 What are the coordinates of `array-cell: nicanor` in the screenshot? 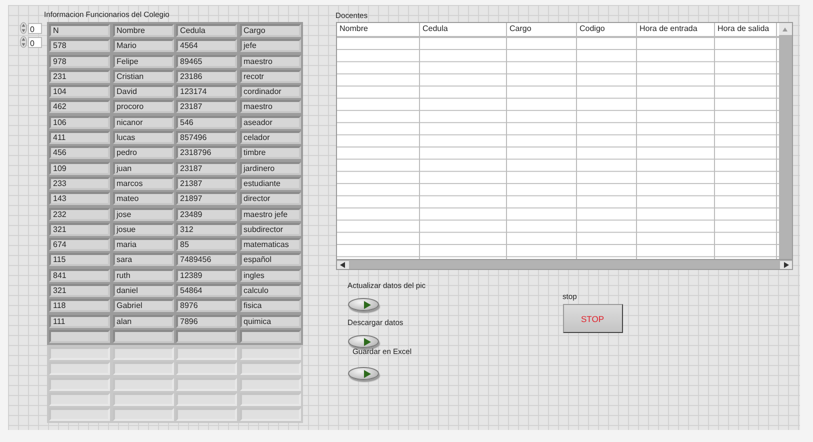 It's located at (143, 122).